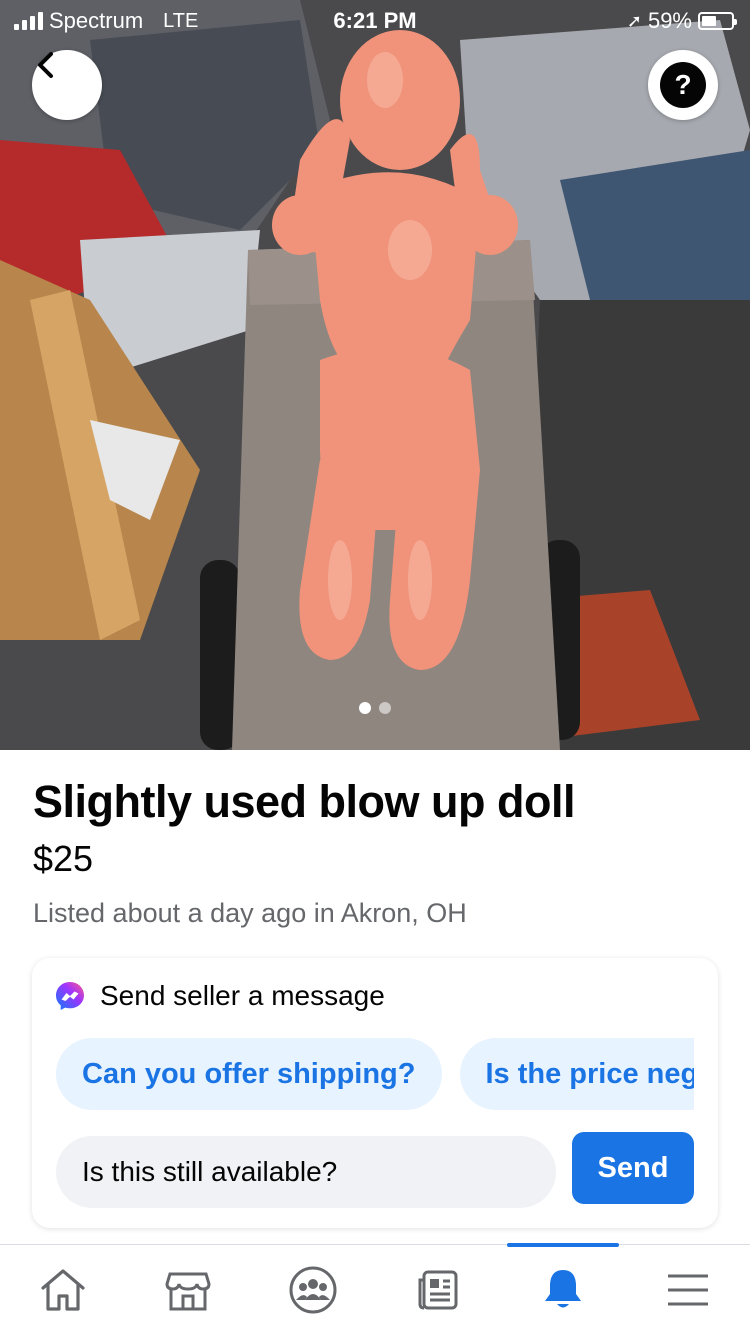 The width and height of the screenshot is (750, 1334). I want to click on tab-menu, so click(687, 1289).